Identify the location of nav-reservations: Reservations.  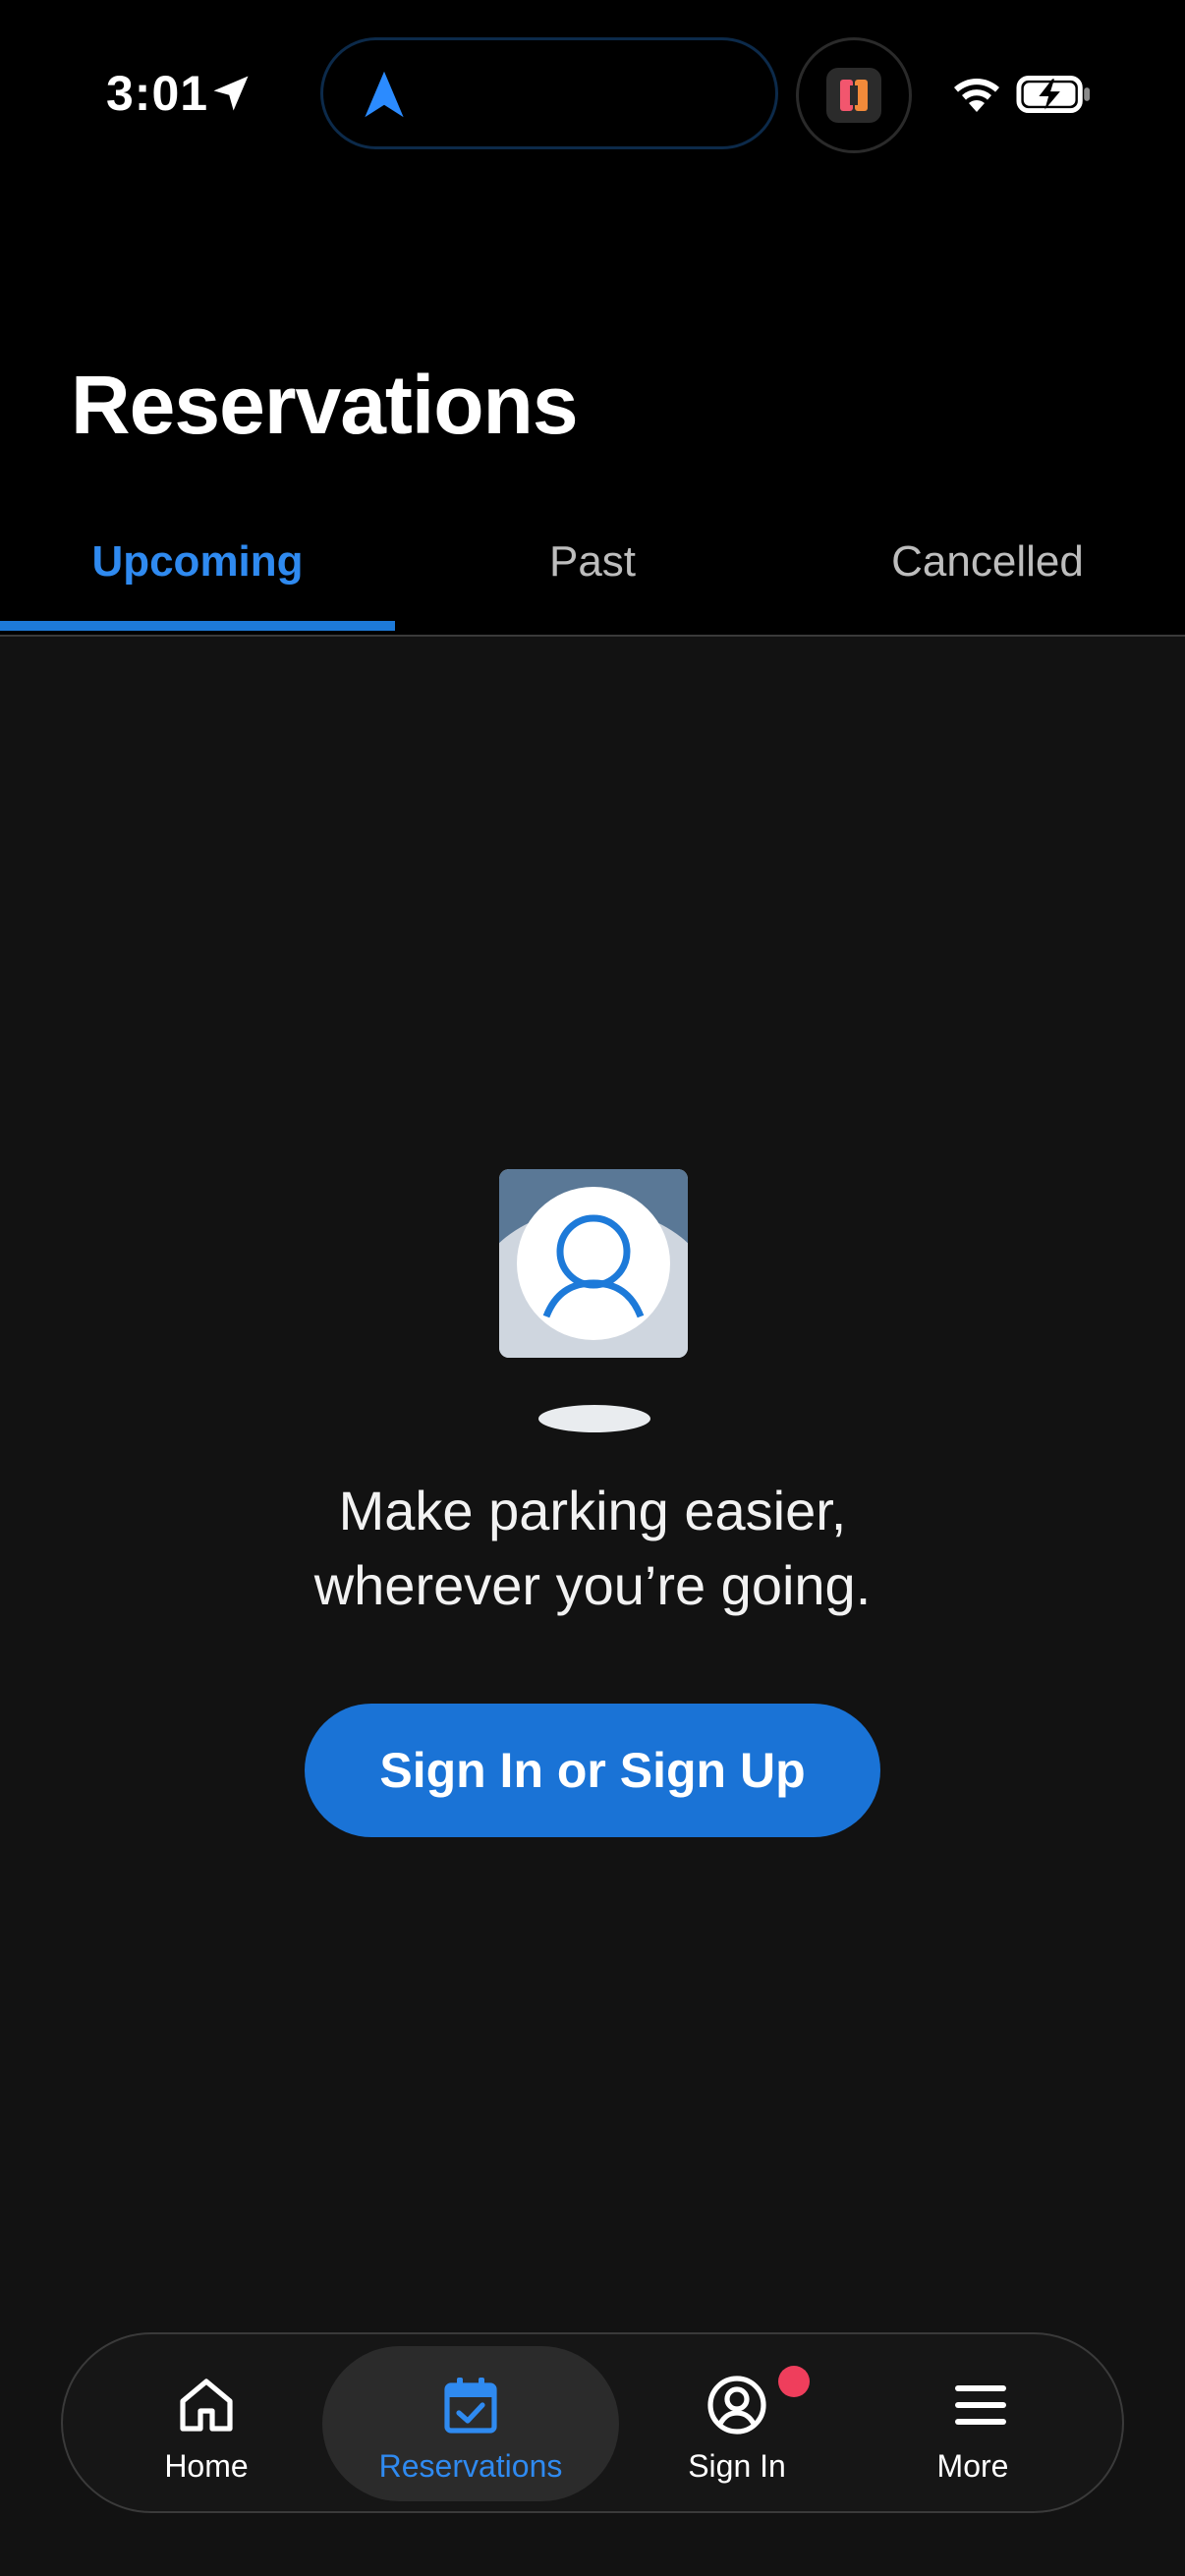
(471, 2422).